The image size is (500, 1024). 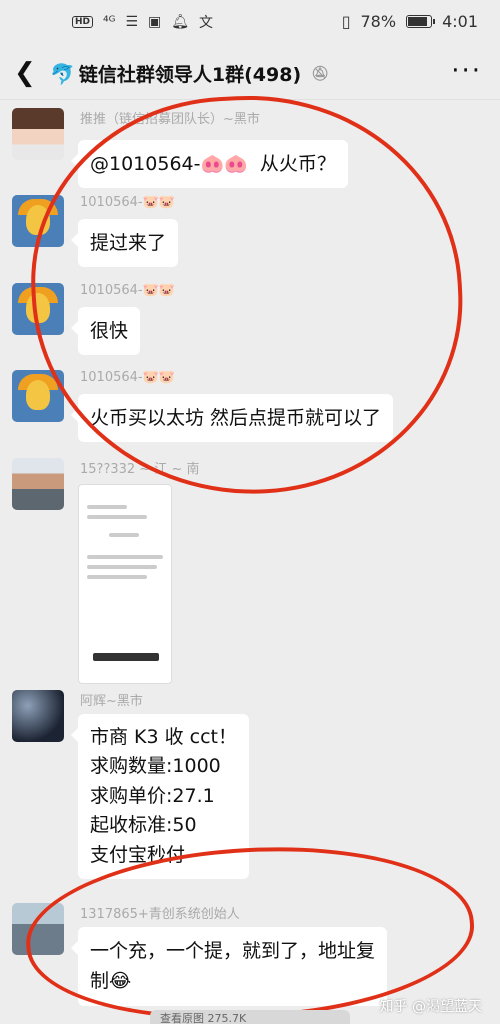 I want to click on message-line: 支付宝秒付, so click(x=138, y=854).